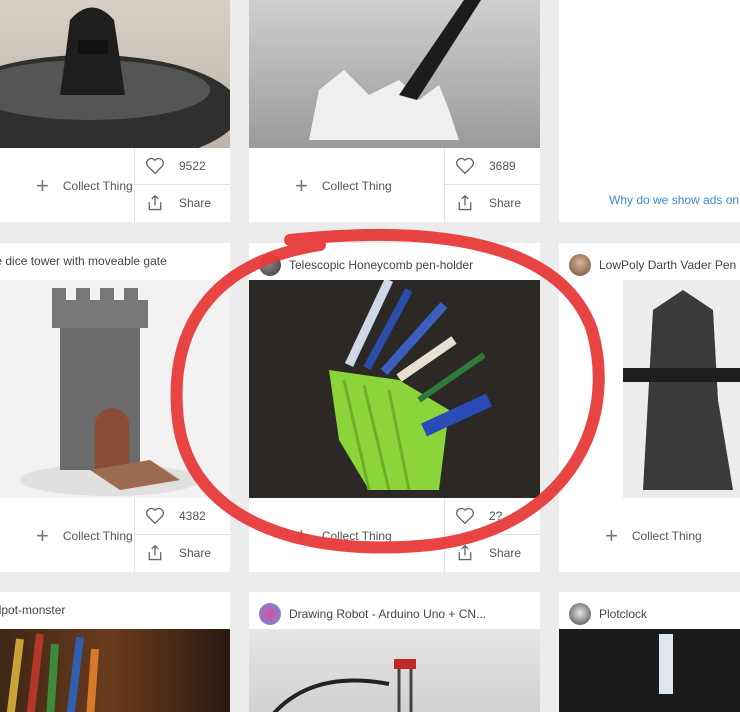  I want to click on thing-title: Castle dice tower with moveable gate, so click(83, 261).